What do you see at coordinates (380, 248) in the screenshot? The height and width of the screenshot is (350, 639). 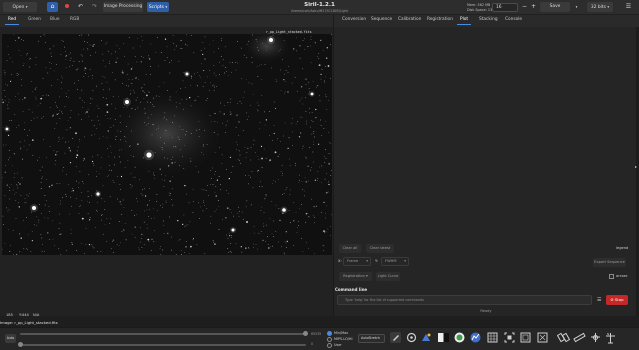 I see `clear-latest-button: Clear latest` at bounding box center [380, 248].